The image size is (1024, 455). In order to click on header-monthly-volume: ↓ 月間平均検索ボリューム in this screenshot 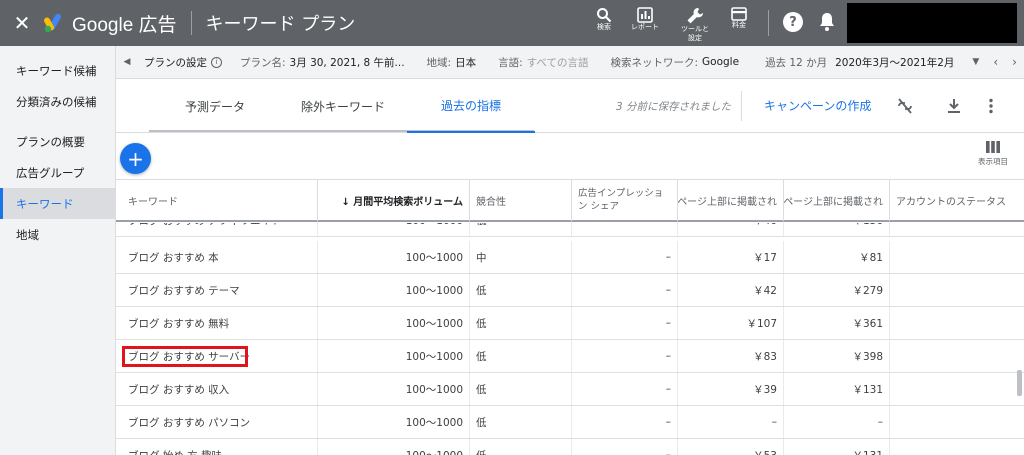, I will do `click(394, 200)`.